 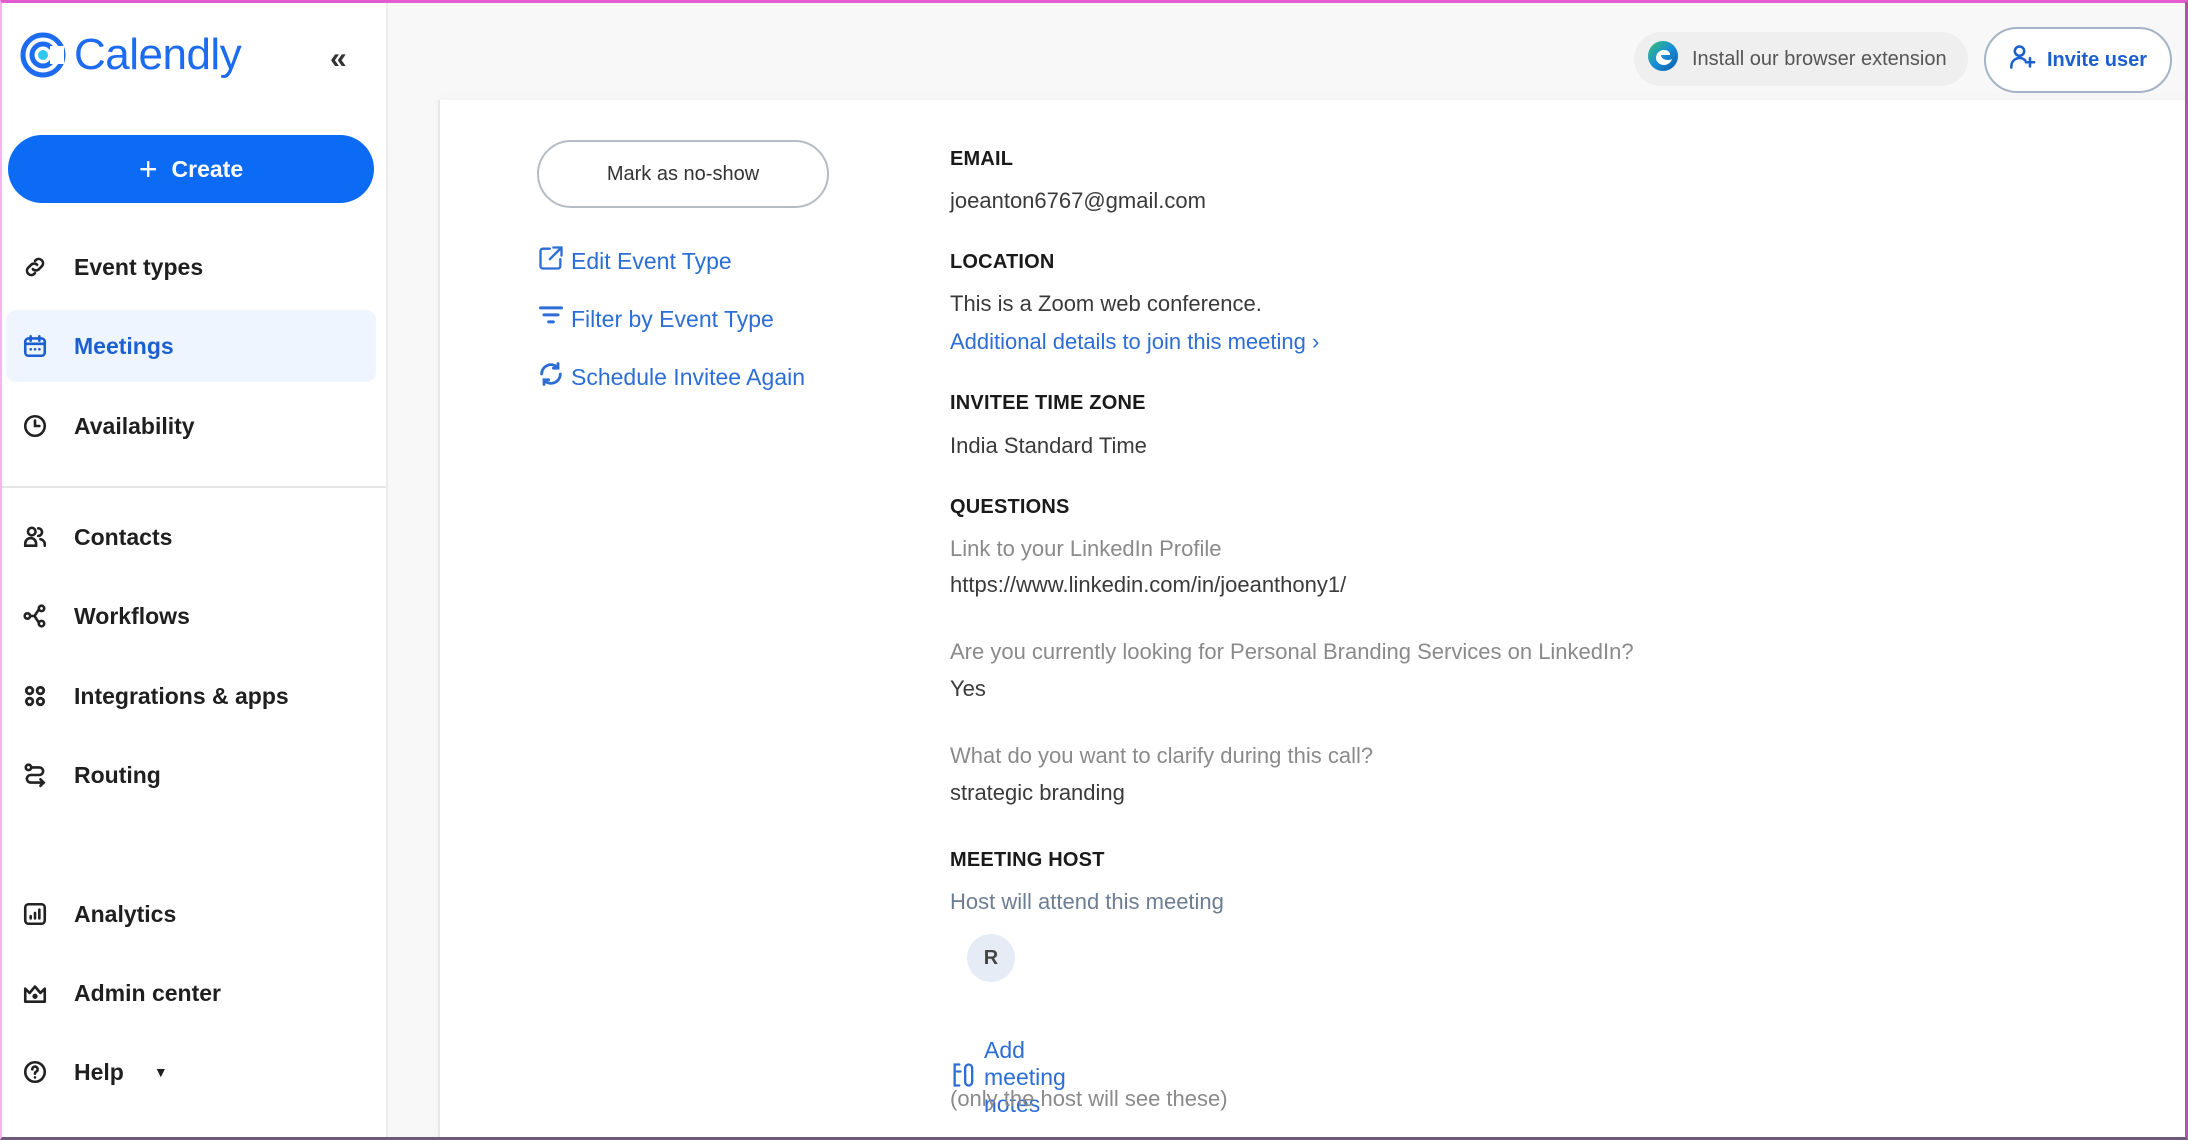 What do you see at coordinates (1106, 303) in the screenshot?
I see `location-value: This is a Zoom web conference.` at bounding box center [1106, 303].